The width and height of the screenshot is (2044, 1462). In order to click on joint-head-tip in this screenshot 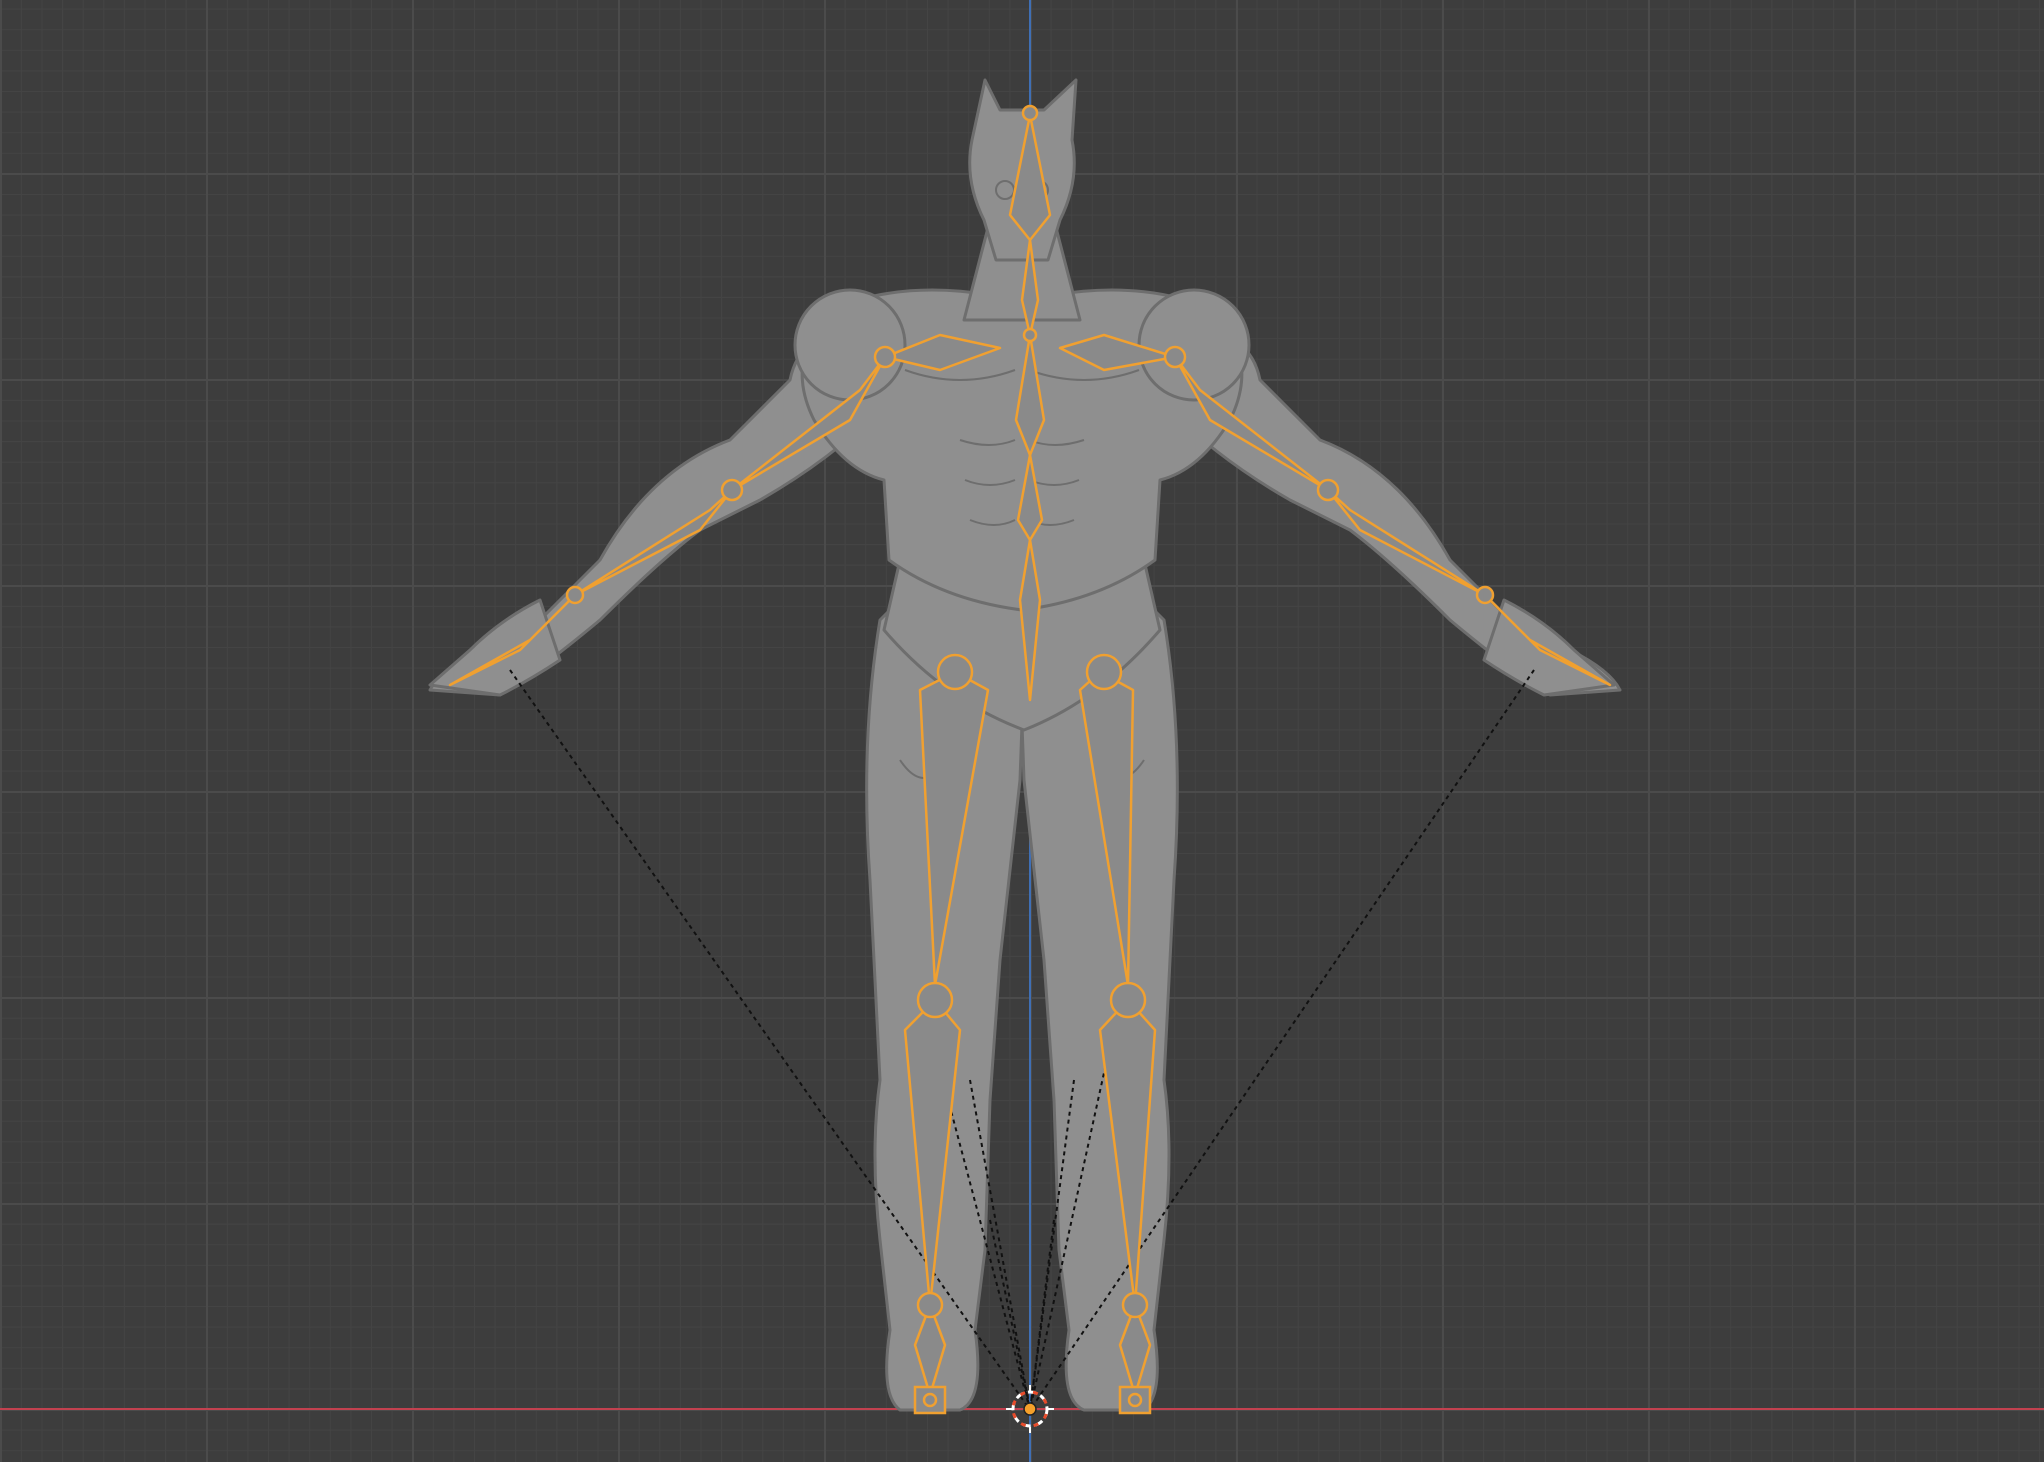, I will do `click(1030, 113)`.